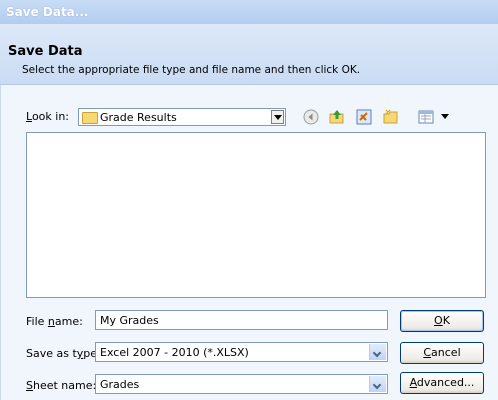 This screenshot has height=400, width=498. I want to click on delete-icon, so click(364, 117).